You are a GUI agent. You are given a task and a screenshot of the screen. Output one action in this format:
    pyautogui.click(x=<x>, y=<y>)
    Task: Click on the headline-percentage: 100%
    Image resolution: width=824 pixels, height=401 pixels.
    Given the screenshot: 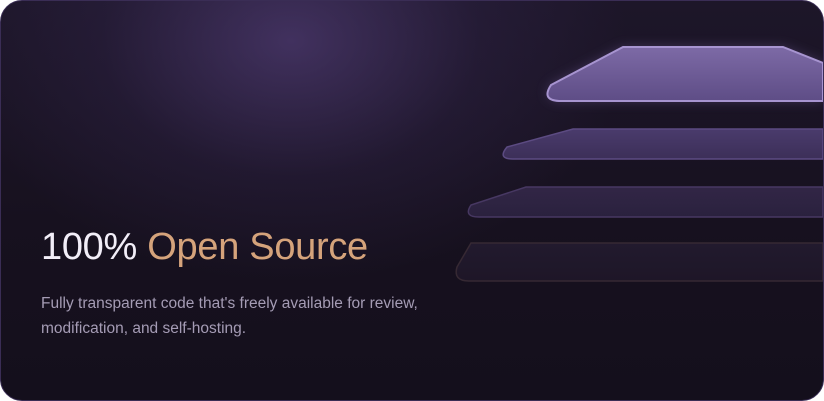 What is the action you would take?
    pyautogui.click(x=89, y=247)
    